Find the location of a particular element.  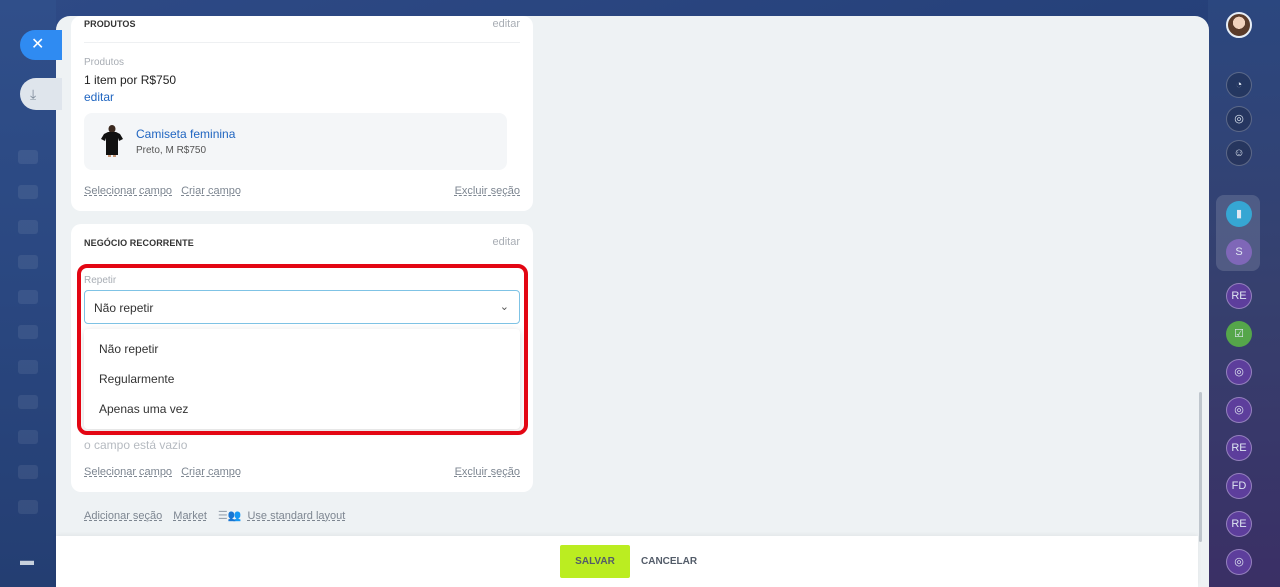

close-panel-button: ✕ is located at coordinates (41, 45).